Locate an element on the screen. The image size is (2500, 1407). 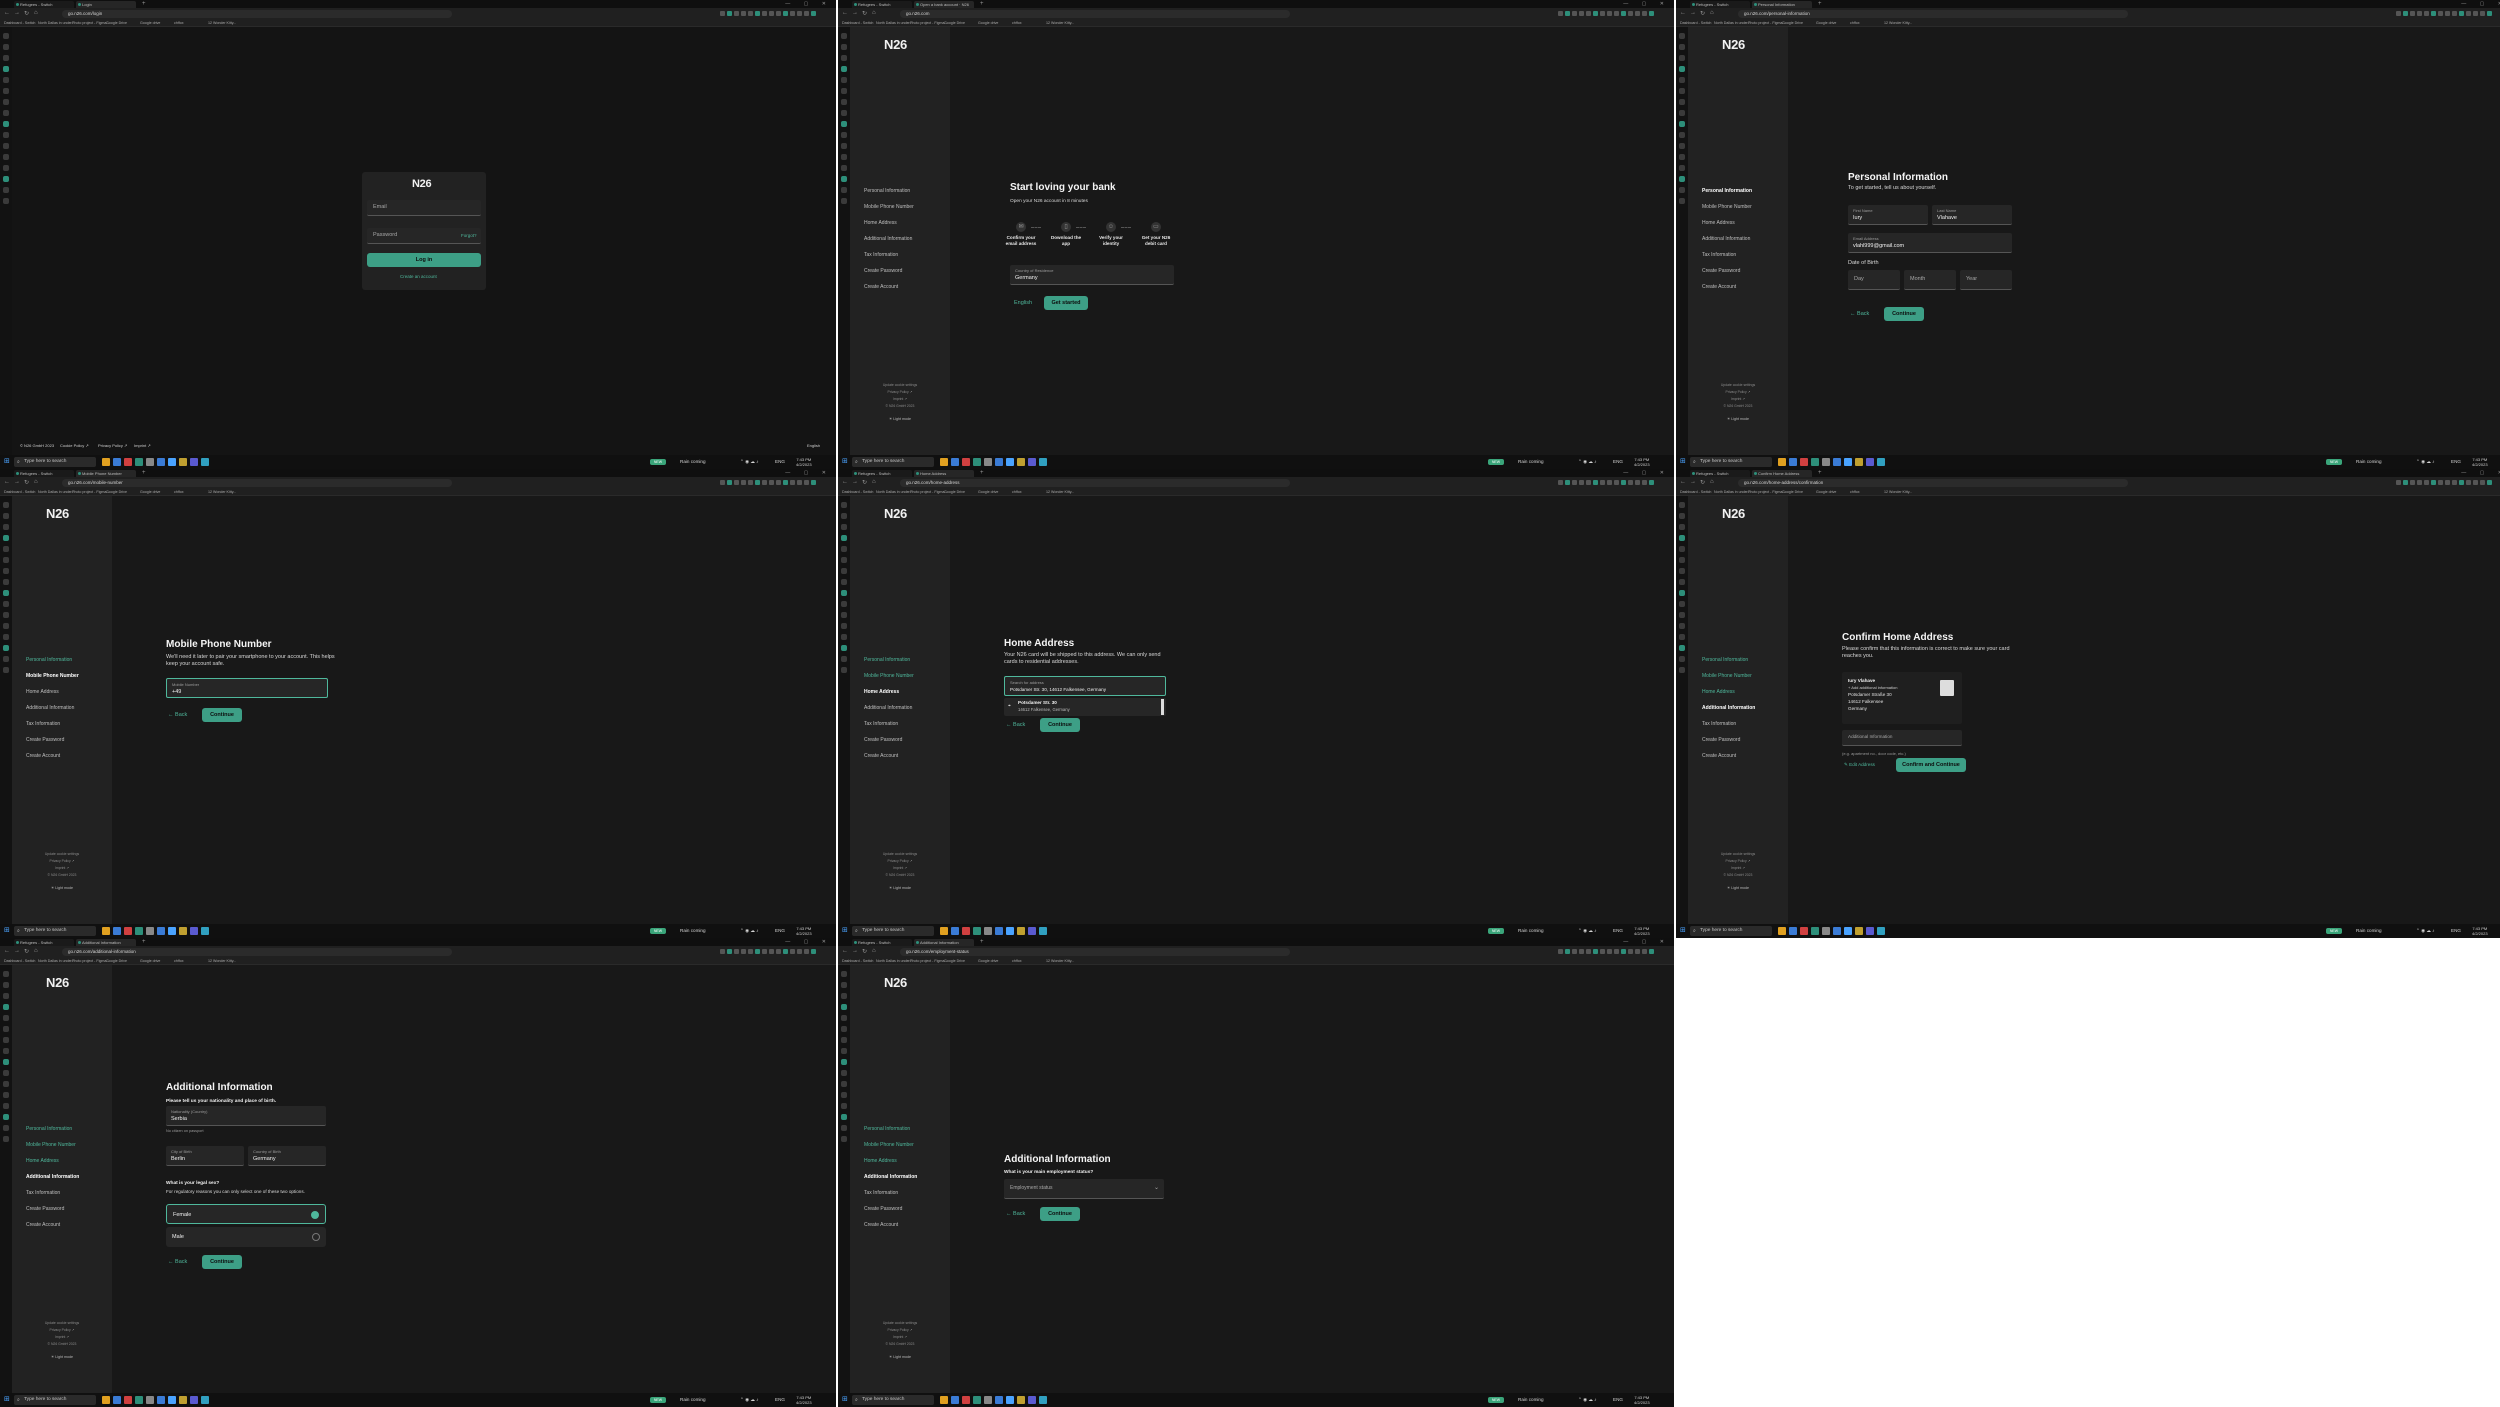
browser-tab-active: Home Address is located at coordinates (944, 473).